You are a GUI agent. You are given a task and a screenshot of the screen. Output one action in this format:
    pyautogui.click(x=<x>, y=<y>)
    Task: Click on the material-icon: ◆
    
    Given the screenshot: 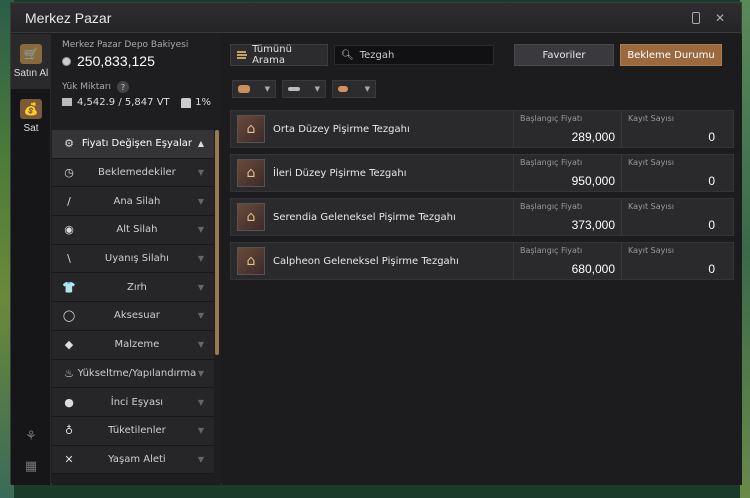 What is the action you would take?
    pyautogui.click(x=69, y=345)
    